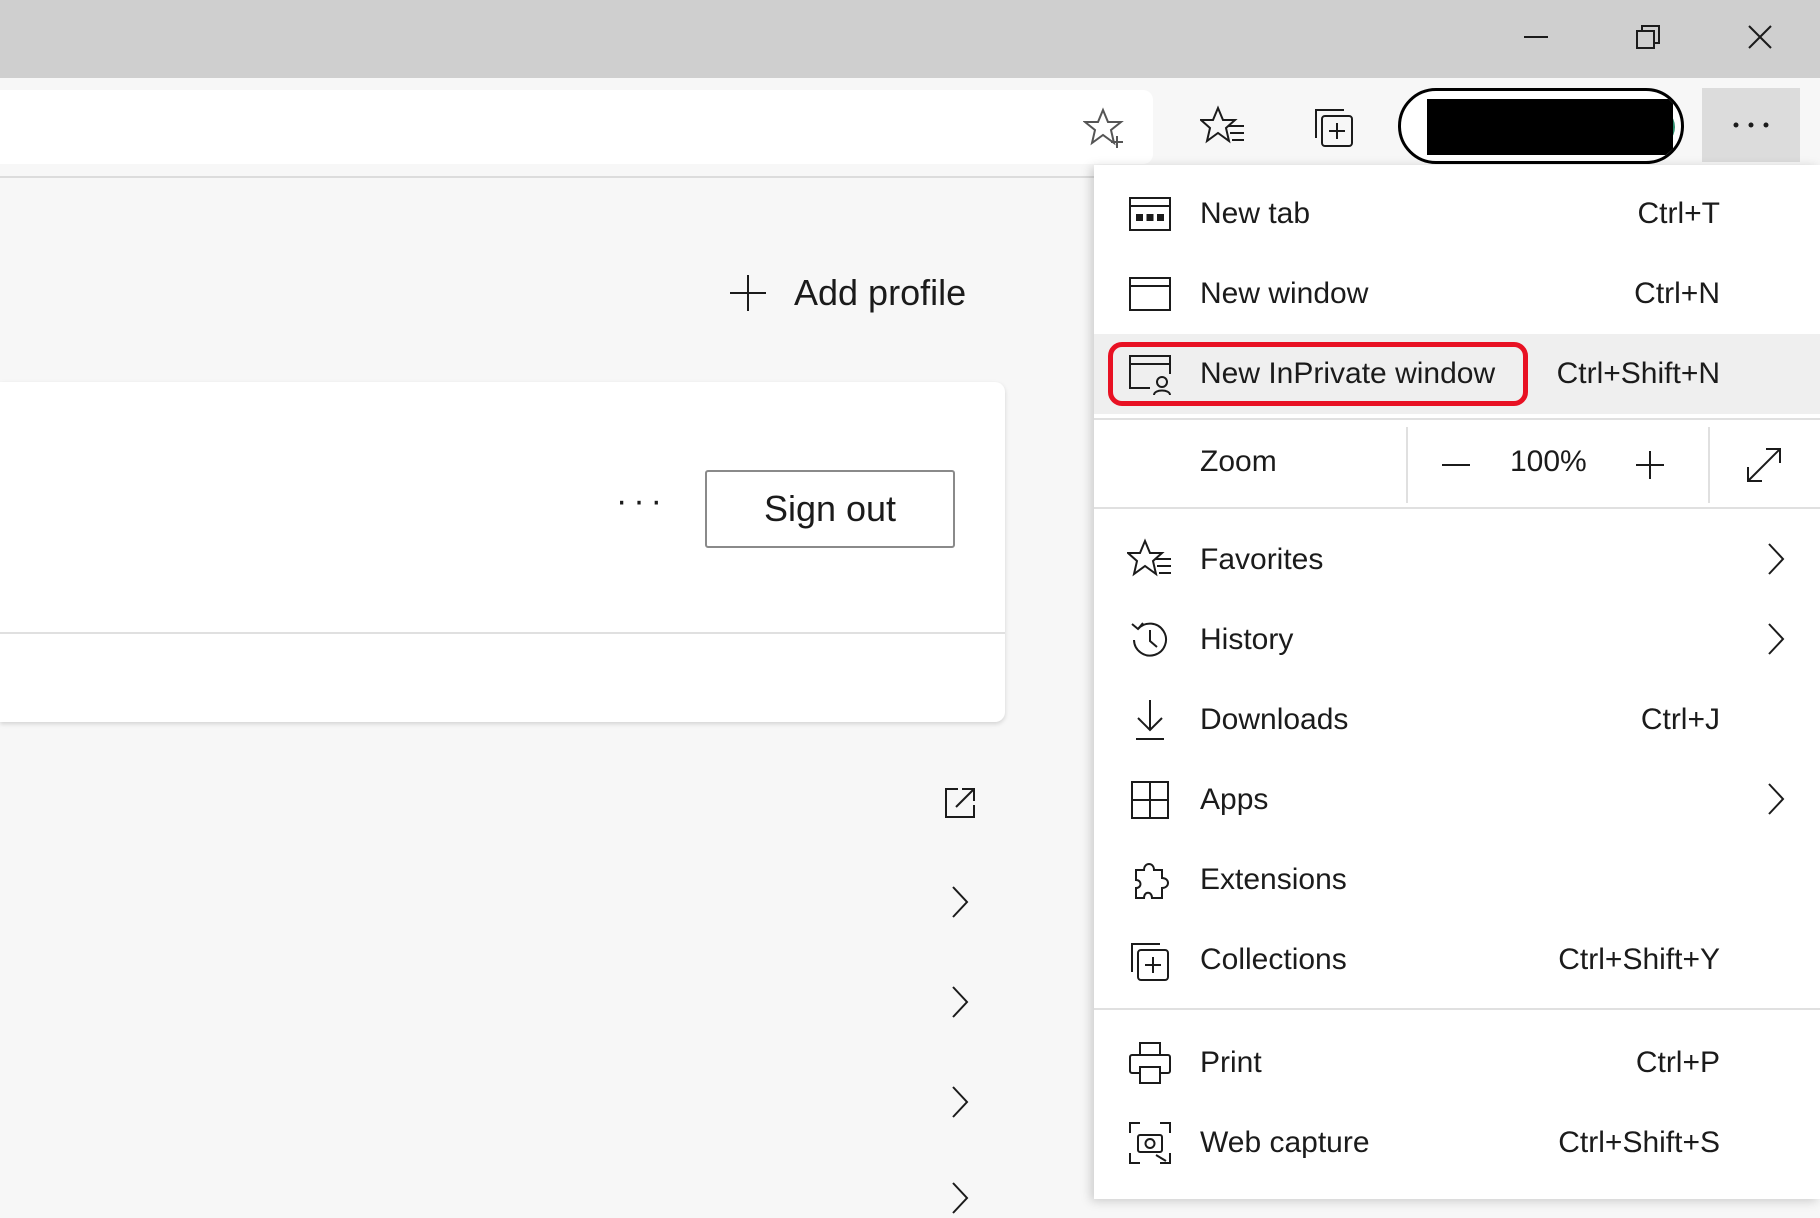 Image resolution: width=1820 pixels, height=1218 pixels. What do you see at coordinates (1457, 720) in the screenshot?
I see `menu-item-downloads: Downloads Ctrl+J` at bounding box center [1457, 720].